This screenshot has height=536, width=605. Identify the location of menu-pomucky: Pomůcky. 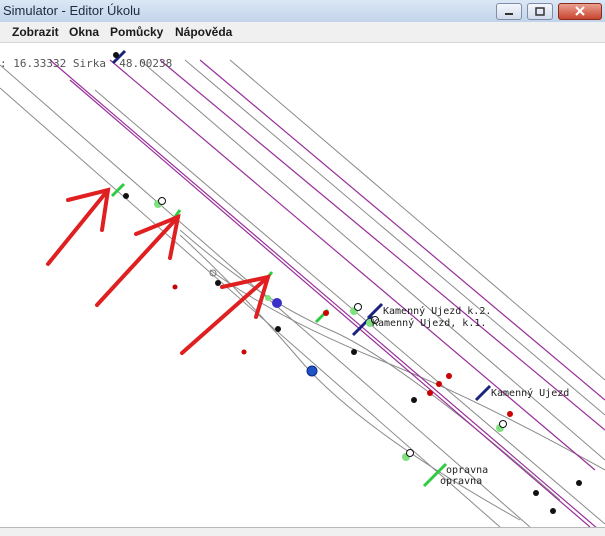
(136, 32).